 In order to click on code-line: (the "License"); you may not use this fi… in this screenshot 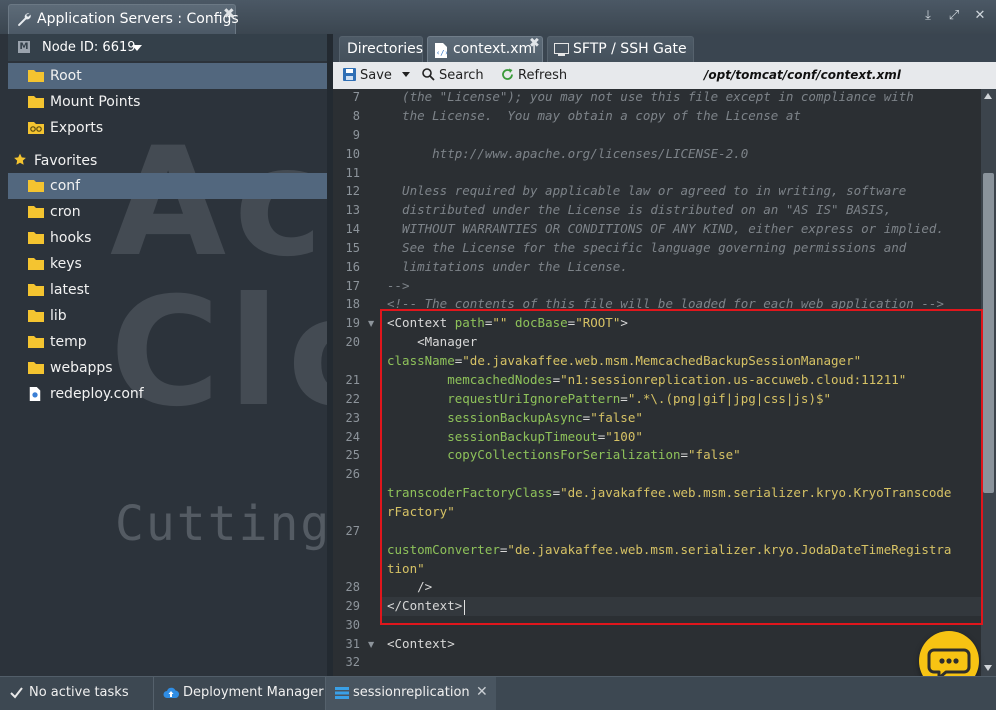, I will do `click(650, 96)`.